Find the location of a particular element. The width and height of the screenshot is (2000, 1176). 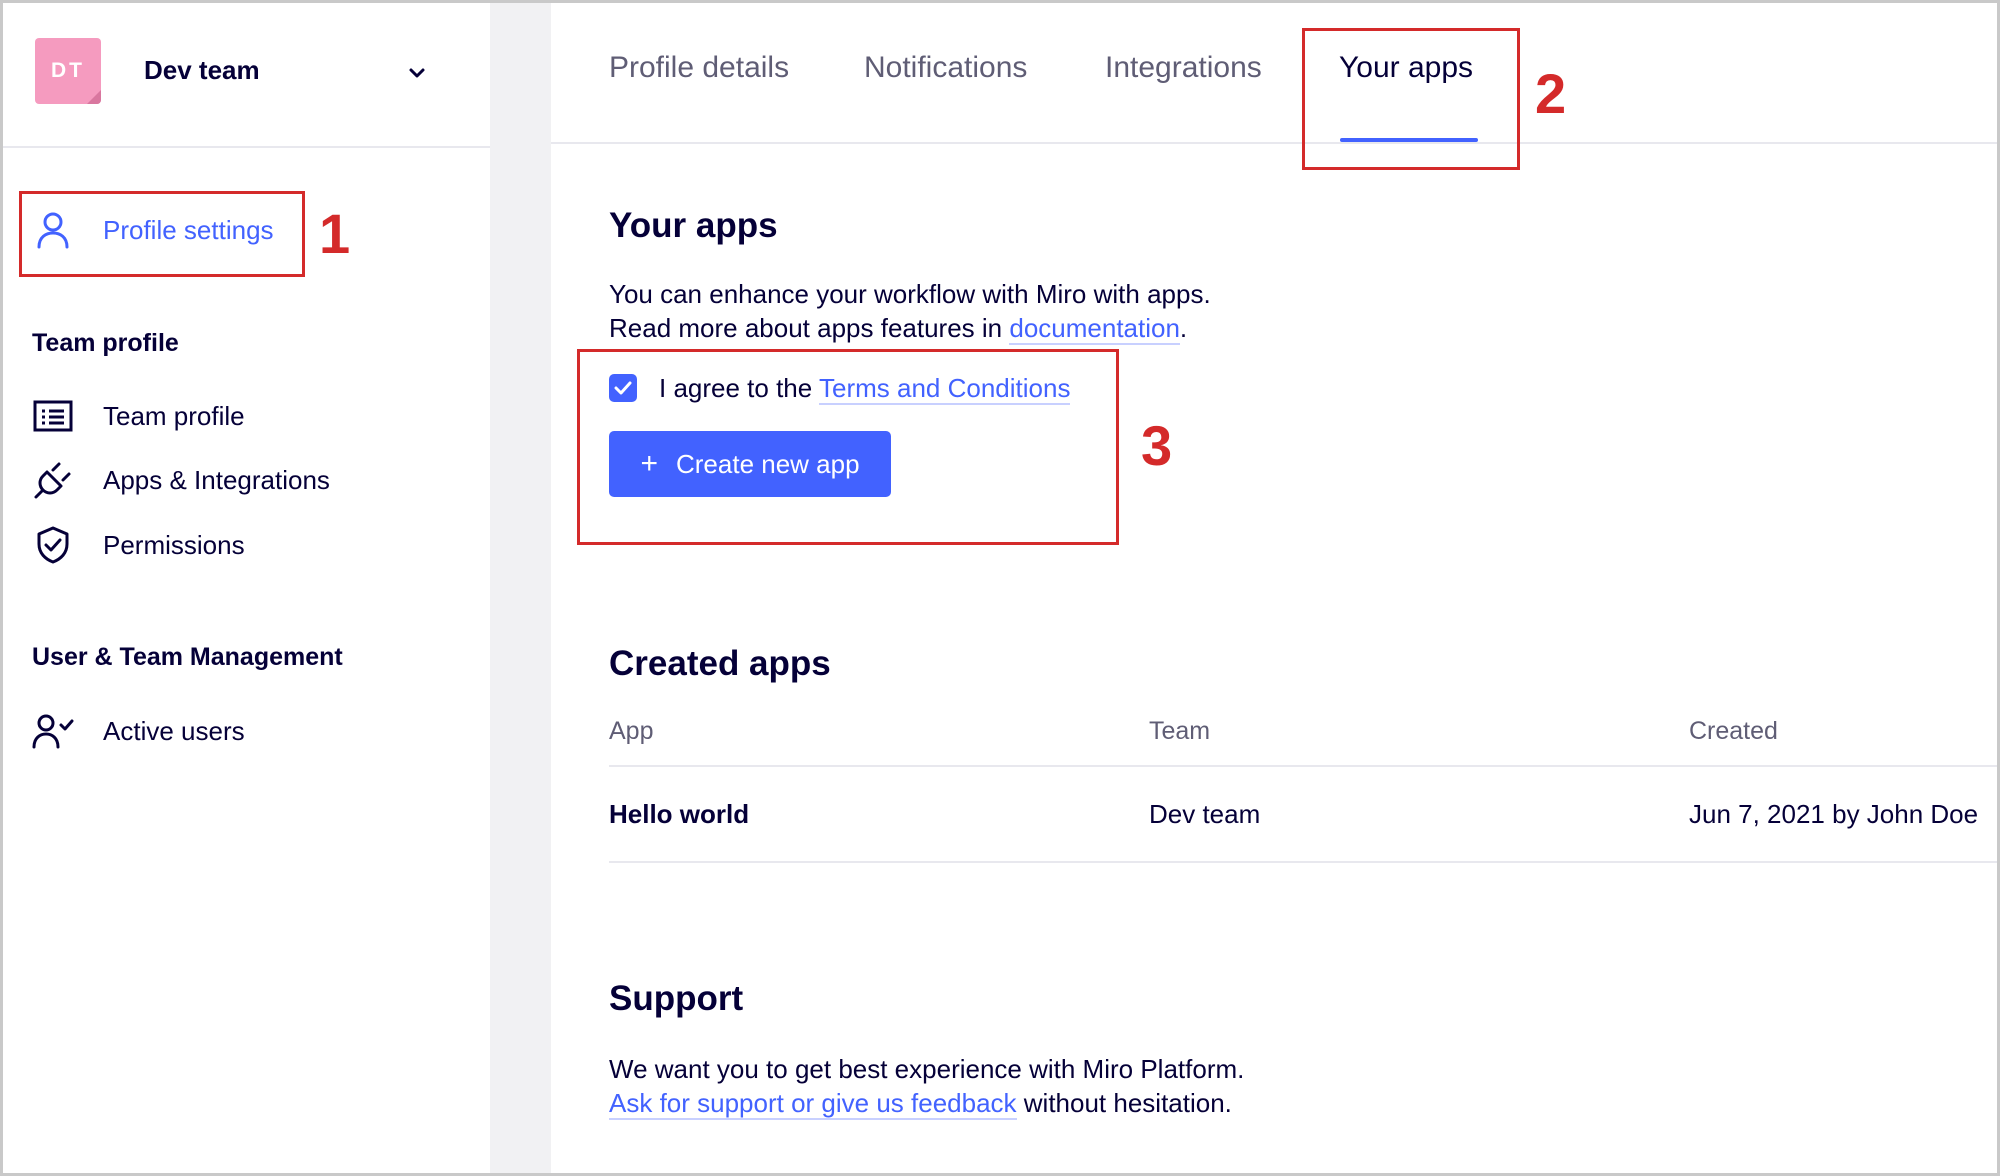

documentation-link: documentation is located at coordinates (1094, 329).